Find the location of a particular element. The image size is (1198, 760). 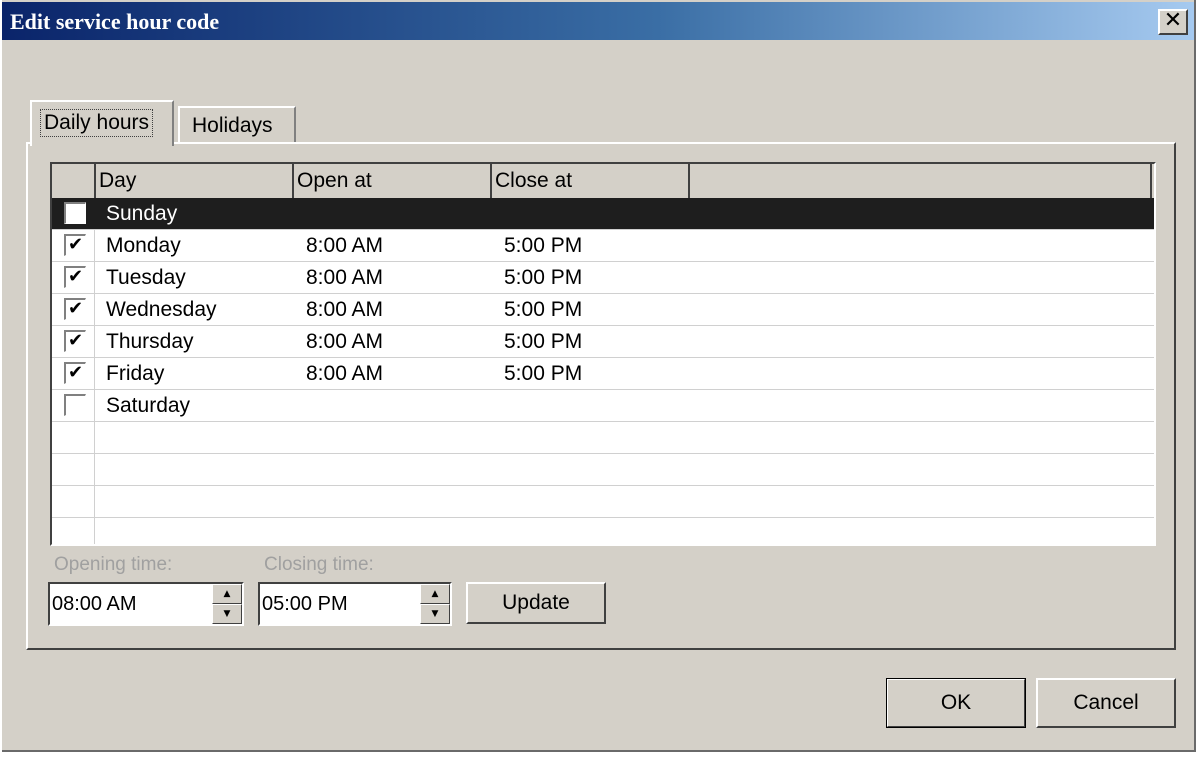

closing-time-label: Closing time: is located at coordinates (319, 564).